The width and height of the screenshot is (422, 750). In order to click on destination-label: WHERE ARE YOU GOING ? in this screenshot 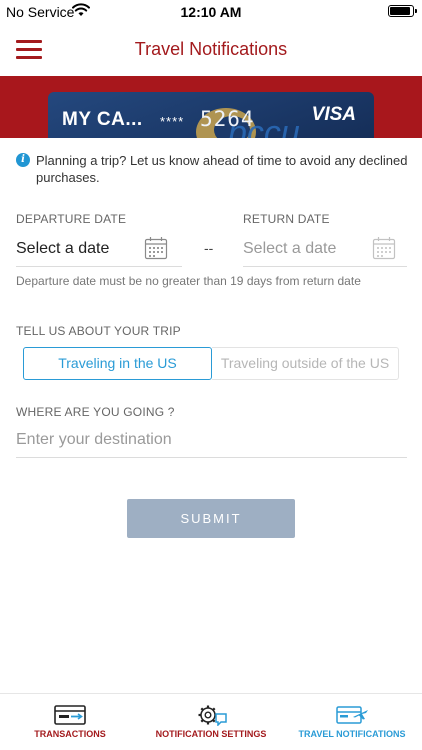, I will do `click(95, 412)`.